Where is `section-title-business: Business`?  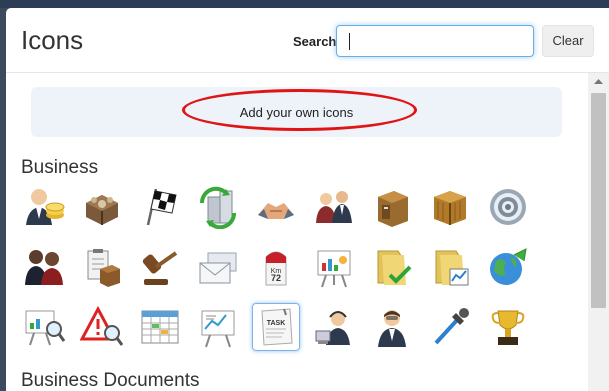 section-title-business: Business is located at coordinates (60, 167).